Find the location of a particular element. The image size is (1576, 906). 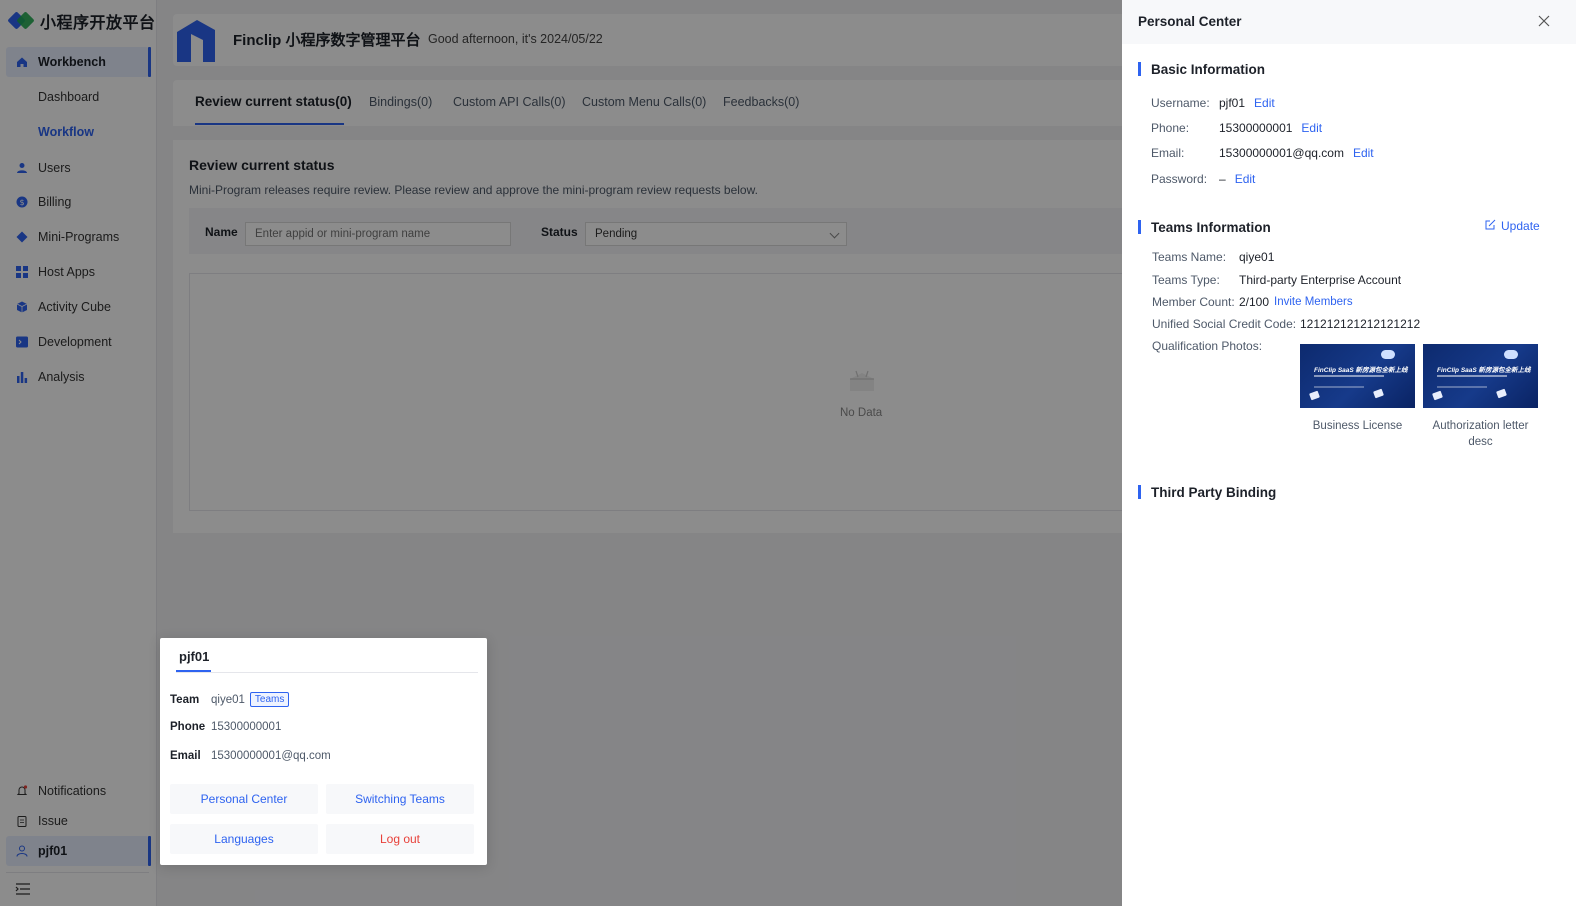

member-count-label: Member Count: is located at coordinates (1193, 302).